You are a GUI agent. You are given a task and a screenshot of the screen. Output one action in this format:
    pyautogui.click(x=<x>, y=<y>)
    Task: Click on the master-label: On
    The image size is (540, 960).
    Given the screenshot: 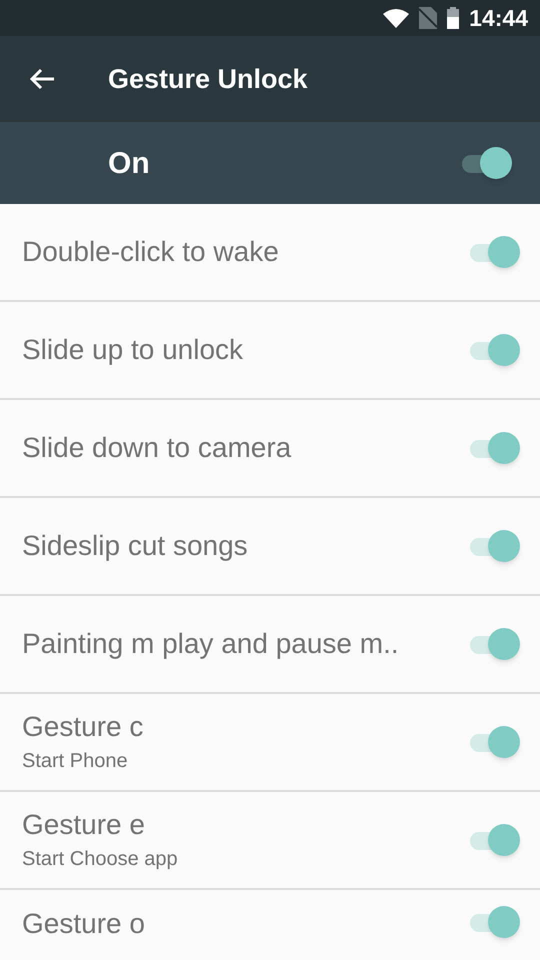 What is the action you would take?
    pyautogui.click(x=129, y=164)
    